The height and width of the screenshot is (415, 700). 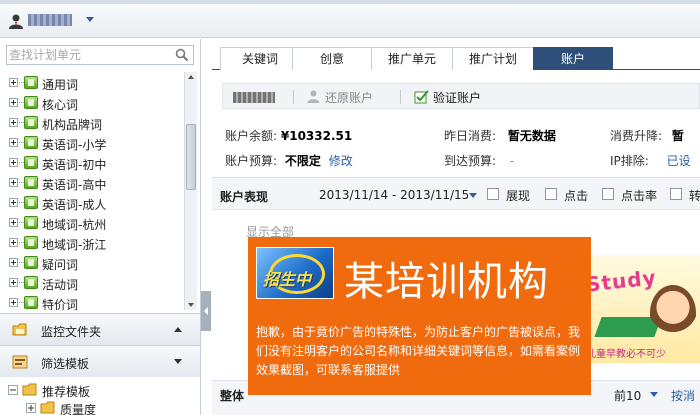 What do you see at coordinates (90, 19) in the screenshot?
I see `user-menu-chevron-down-icon` at bounding box center [90, 19].